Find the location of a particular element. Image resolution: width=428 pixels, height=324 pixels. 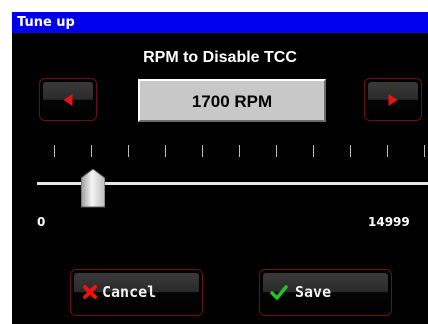

save-button-label: Save is located at coordinates (313, 292).